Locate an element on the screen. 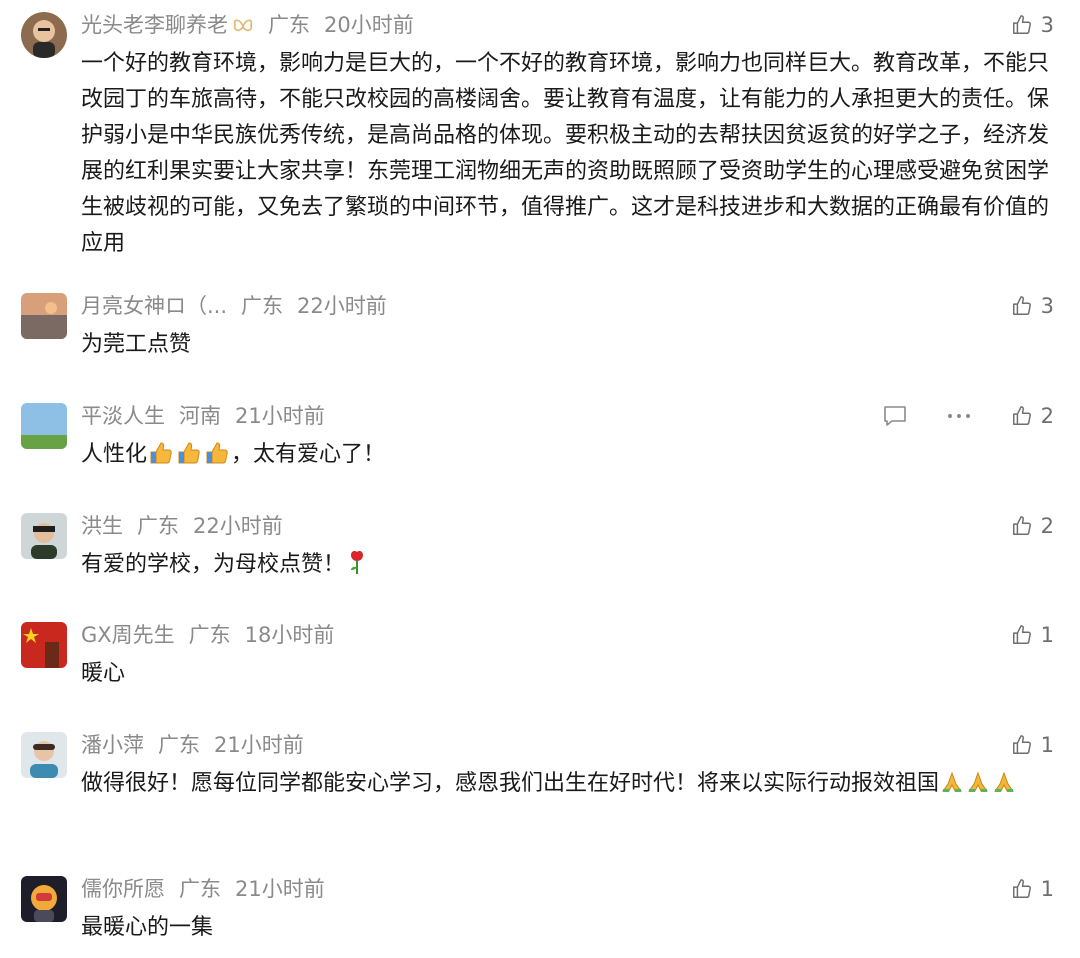  username: 儒你所愿 is located at coordinates (123, 889).